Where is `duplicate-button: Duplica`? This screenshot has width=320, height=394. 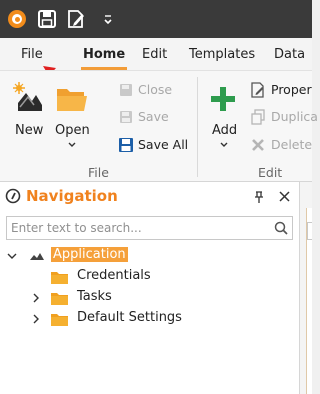
duplicate-button: Duplica is located at coordinates (283, 117).